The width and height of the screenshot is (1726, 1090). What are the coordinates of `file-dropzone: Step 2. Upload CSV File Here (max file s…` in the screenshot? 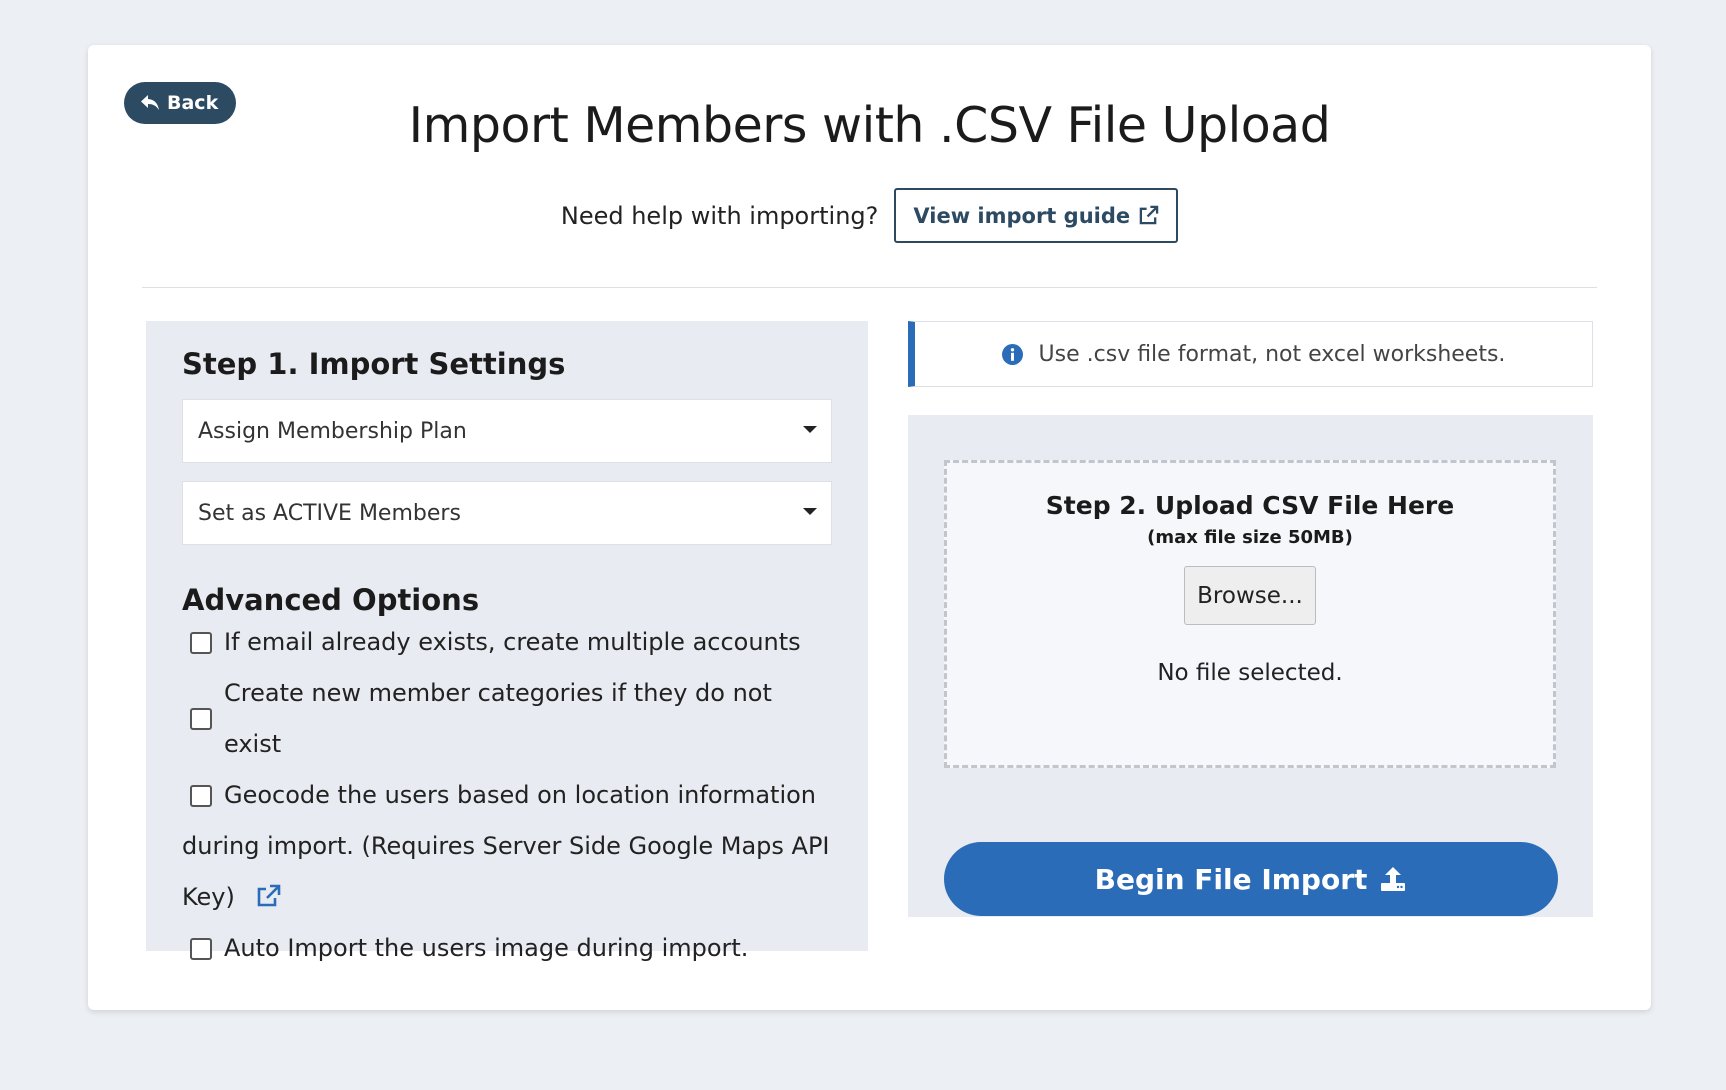 It's located at (1250, 614).